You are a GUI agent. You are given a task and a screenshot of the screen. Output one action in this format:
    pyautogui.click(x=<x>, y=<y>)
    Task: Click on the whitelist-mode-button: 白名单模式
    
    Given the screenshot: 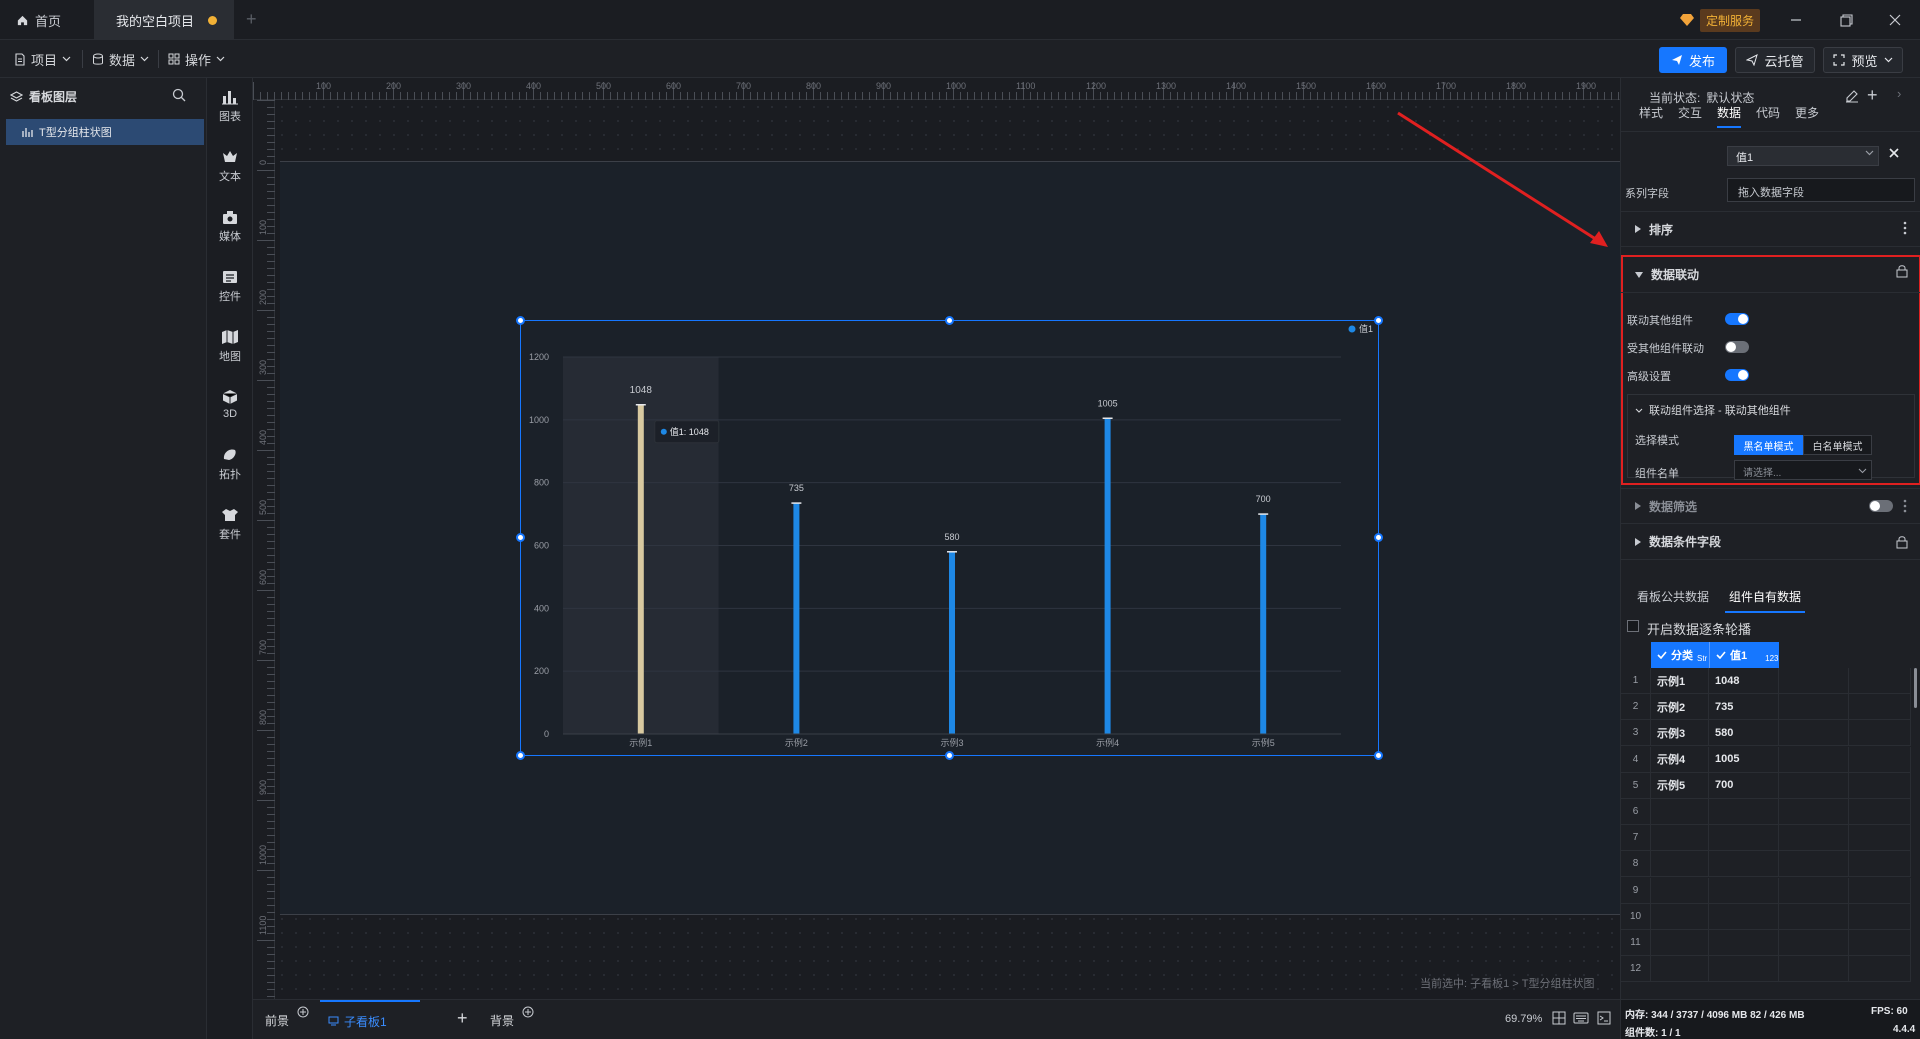 What is the action you would take?
    pyautogui.click(x=1837, y=445)
    